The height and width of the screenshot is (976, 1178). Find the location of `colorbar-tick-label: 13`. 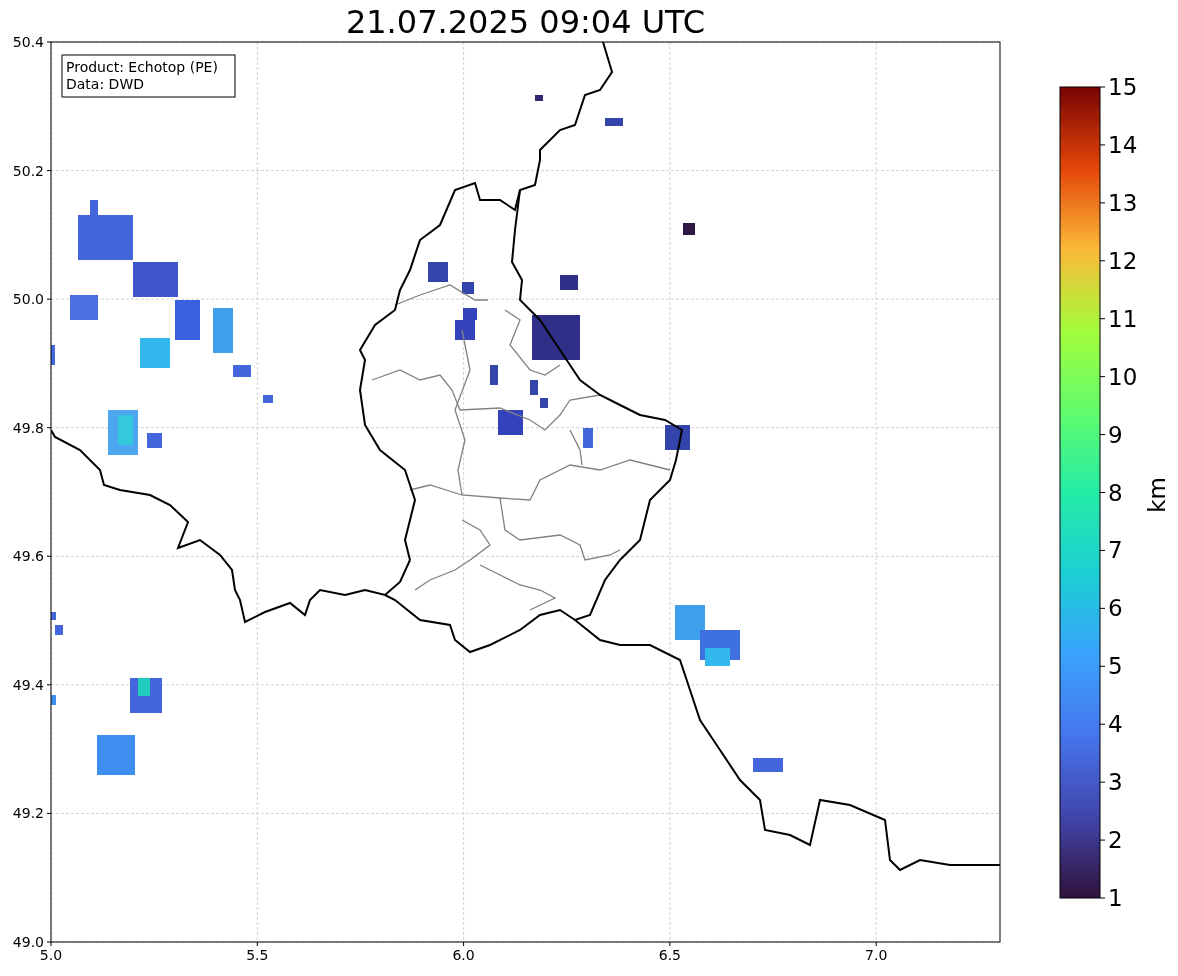

colorbar-tick-label: 13 is located at coordinates (1123, 202).